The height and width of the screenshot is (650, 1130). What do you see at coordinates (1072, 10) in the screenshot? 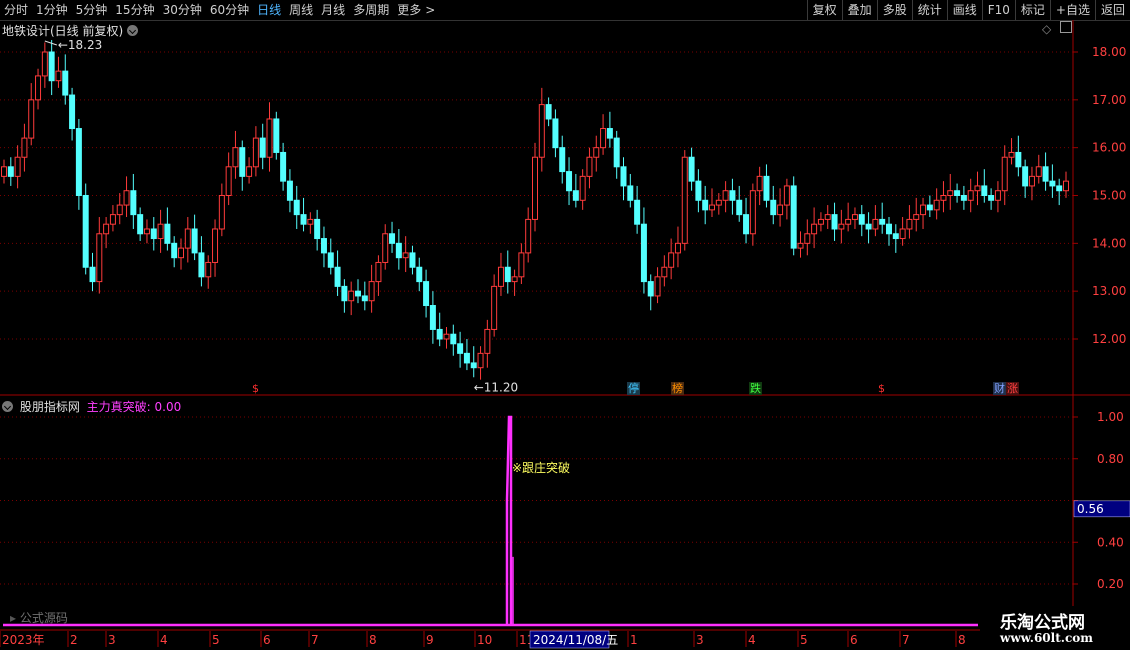
I see `toolbar-action-button: +自选` at bounding box center [1072, 10].